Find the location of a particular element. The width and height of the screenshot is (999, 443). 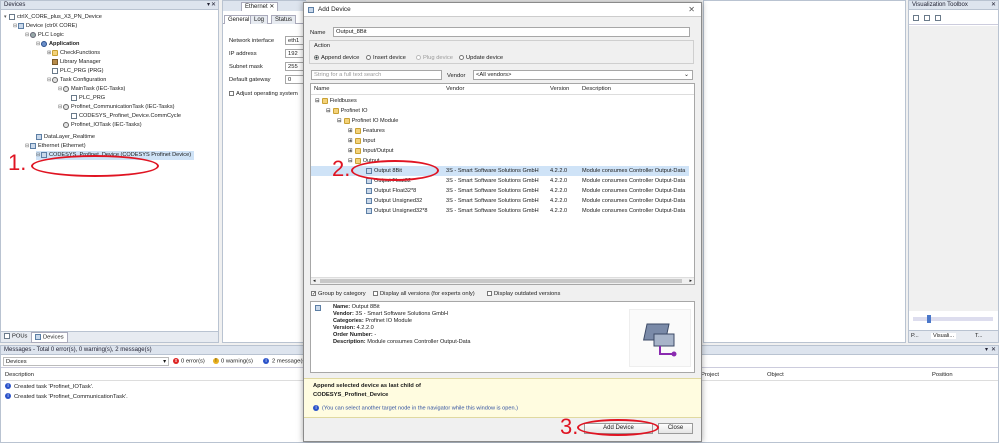

device-list-row: ⊟ Profinet IO is located at coordinates (500, 111).